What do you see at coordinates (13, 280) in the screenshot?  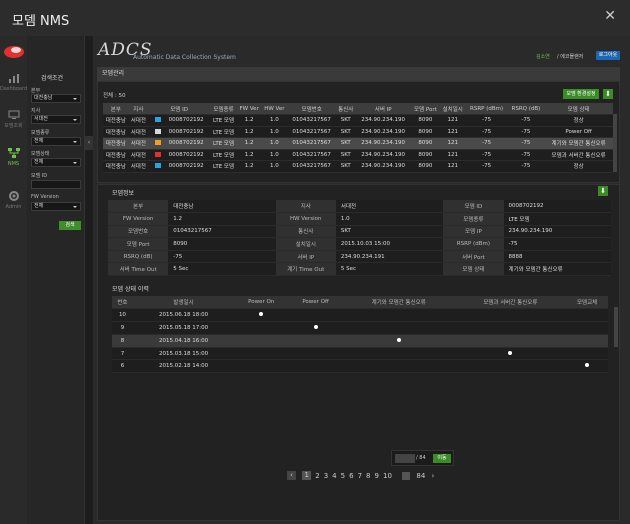 I see `nav-sidebar: Dashboard 모뎀조회 NMS Admin` at bounding box center [13, 280].